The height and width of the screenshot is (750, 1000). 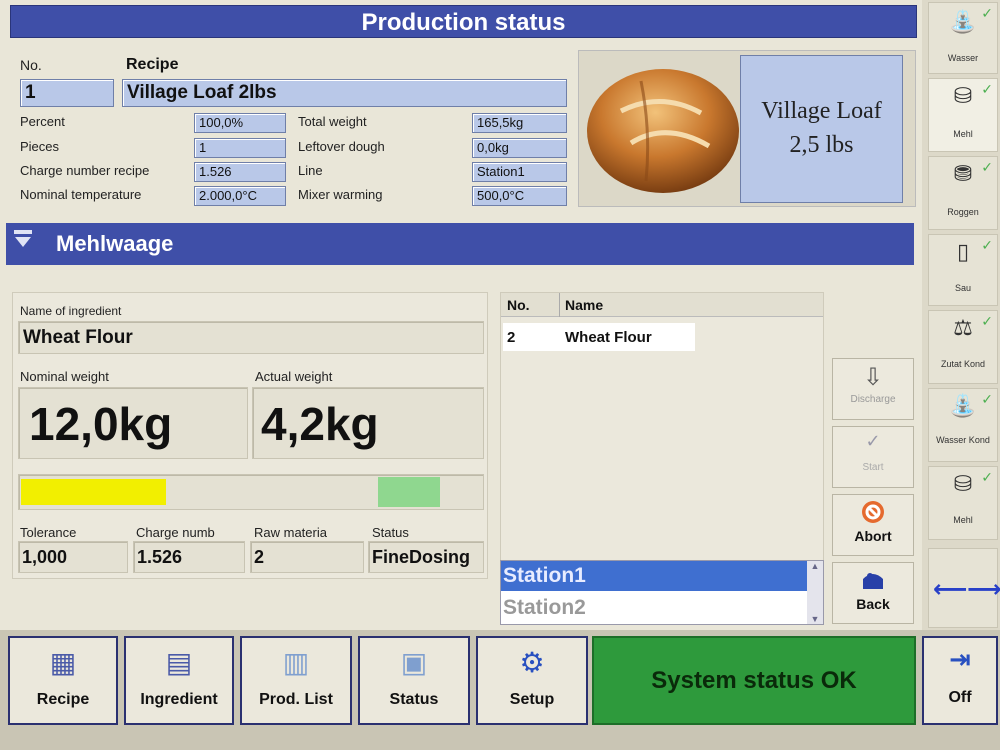 What do you see at coordinates (963, 425) in the screenshot?
I see `side-item-water-cond: ⛲ ✓ Wasser Kond` at bounding box center [963, 425].